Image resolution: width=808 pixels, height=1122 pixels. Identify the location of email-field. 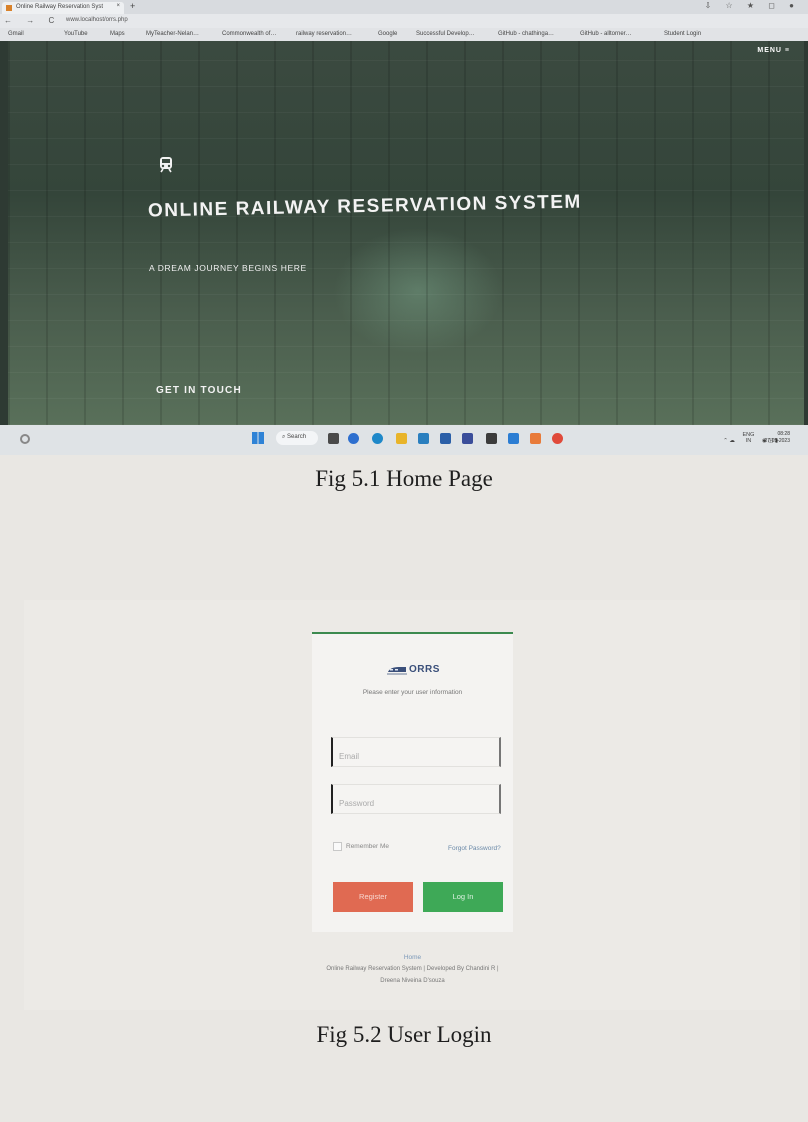
(416, 752).